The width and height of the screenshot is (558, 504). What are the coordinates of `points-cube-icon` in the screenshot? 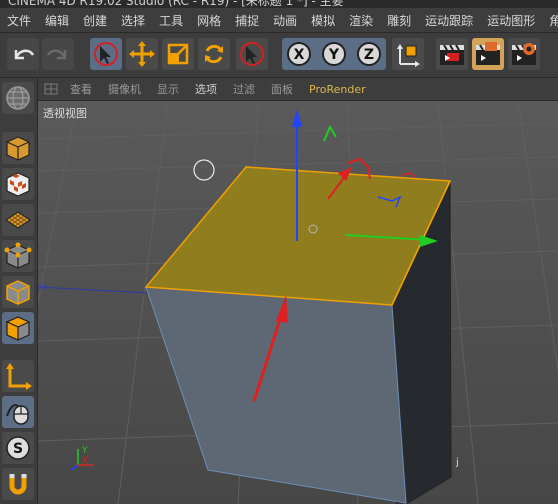 It's located at (18, 255).